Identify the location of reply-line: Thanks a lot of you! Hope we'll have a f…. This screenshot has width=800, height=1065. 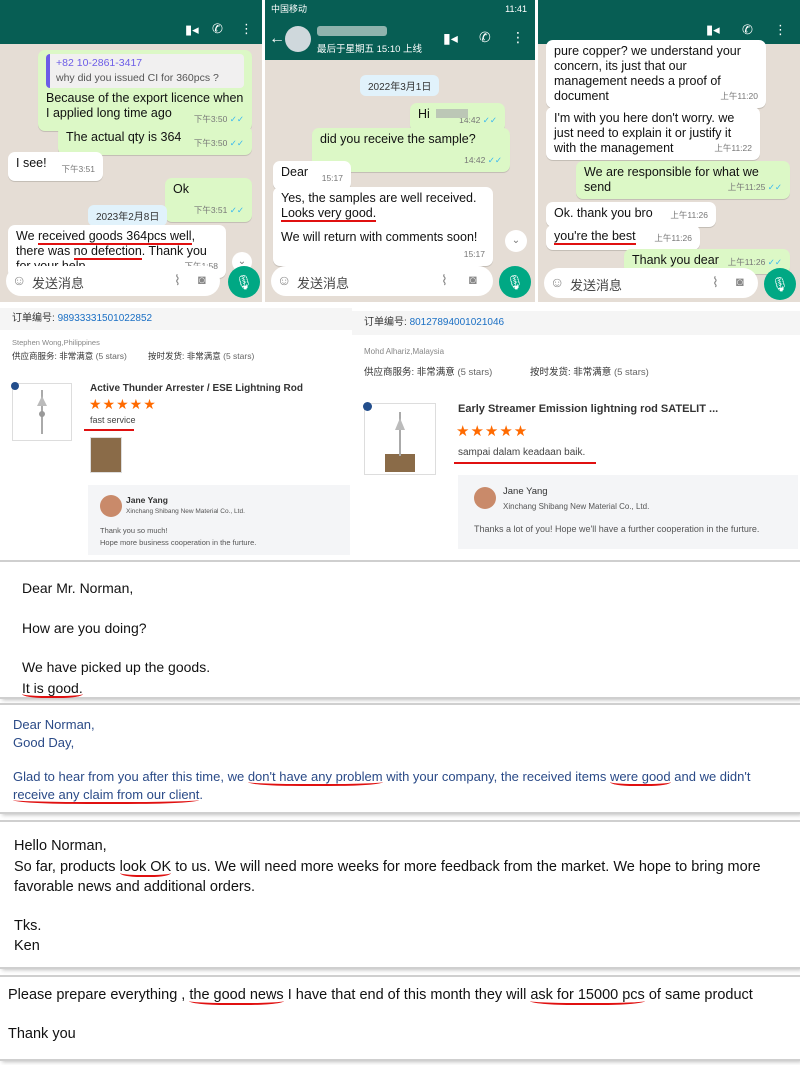
(617, 529).